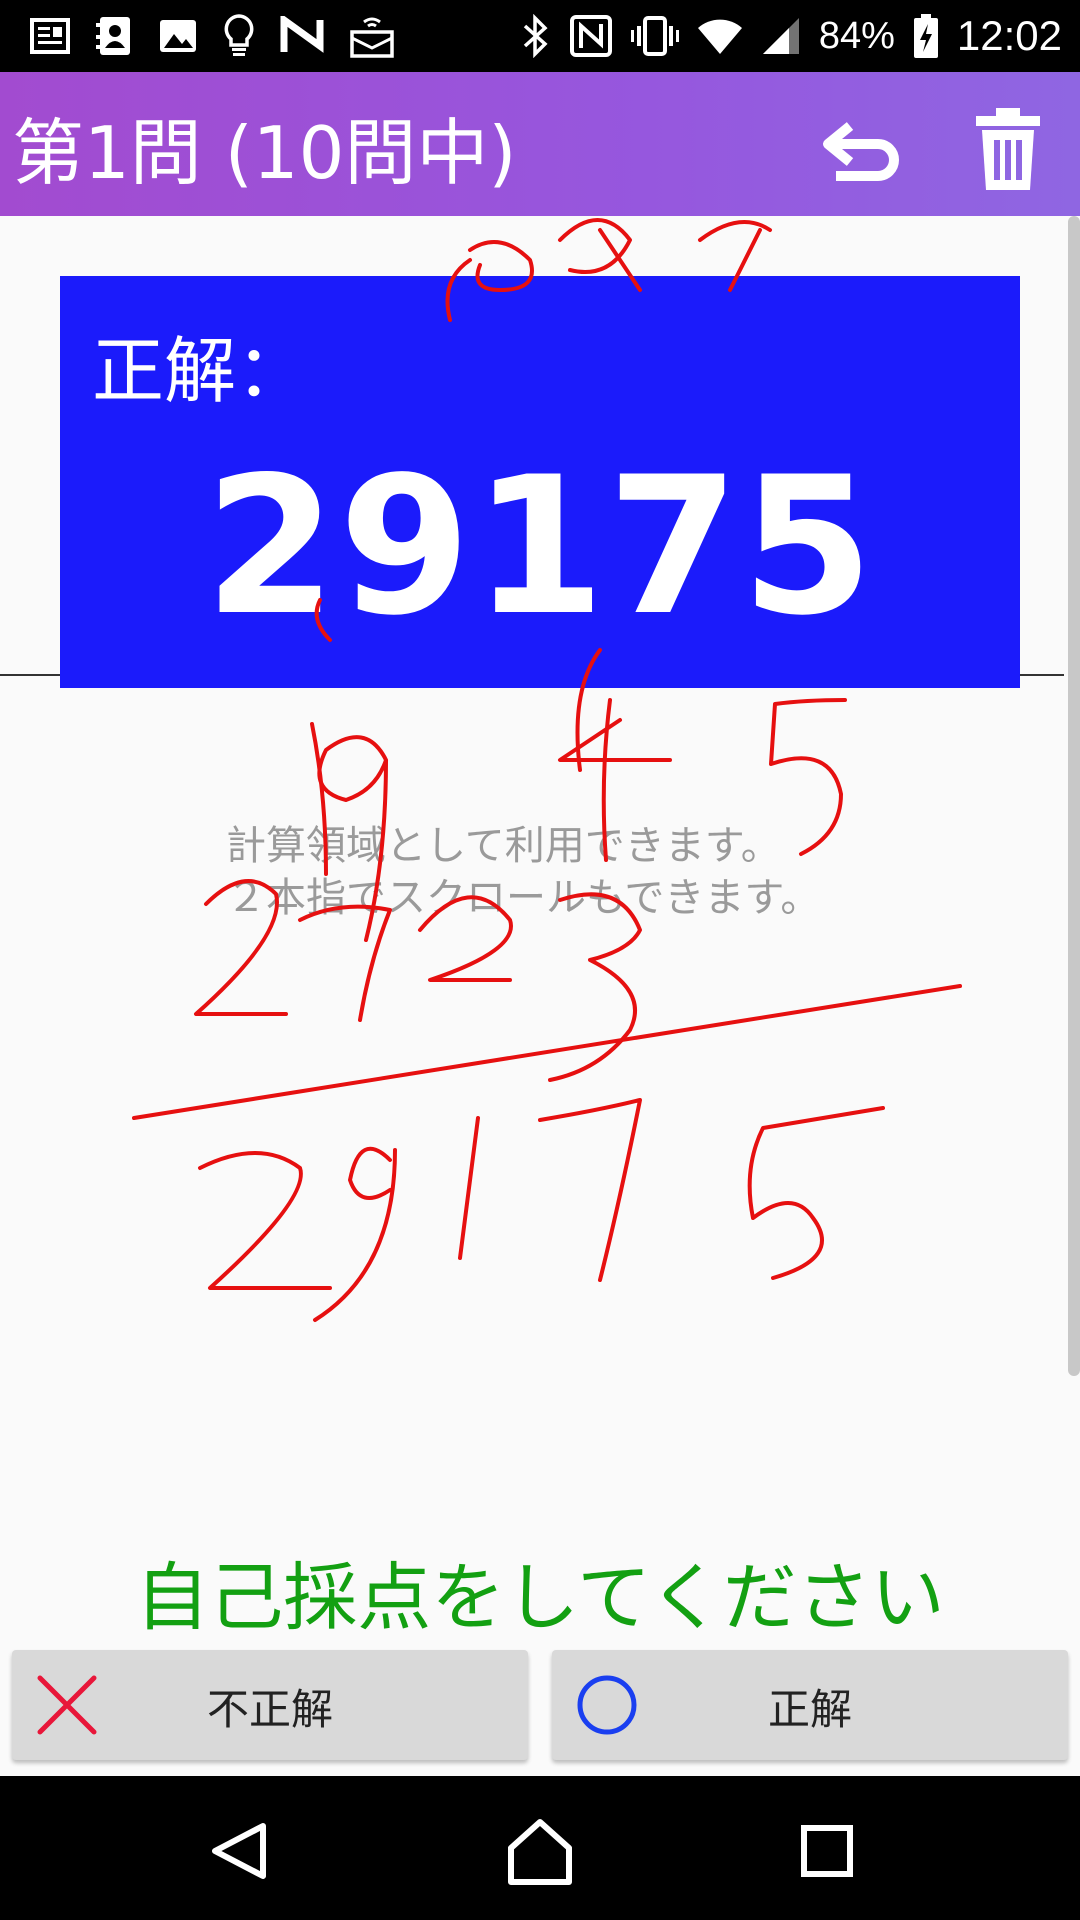 The width and height of the screenshot is (1080, 1920). Describe the element at coordinates (535, 36) in the screenshot. I see `bluetooth-icon` at that location.